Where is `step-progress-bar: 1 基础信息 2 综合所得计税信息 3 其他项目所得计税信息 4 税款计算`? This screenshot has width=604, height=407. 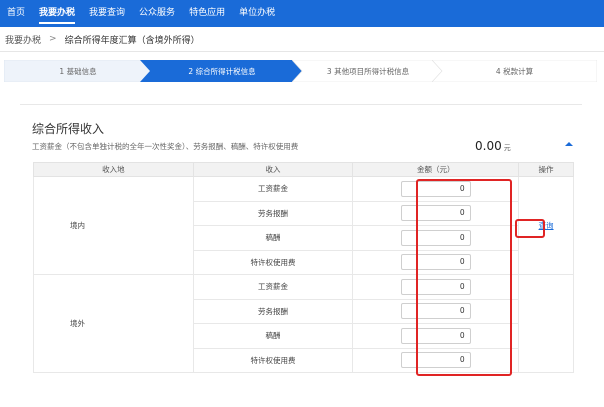 step-progress-bar: 1 基础信息 2 综合所得计税信息 3 其他项目所得计税信息 4 税款计算 is located at coordinates (300, 71).